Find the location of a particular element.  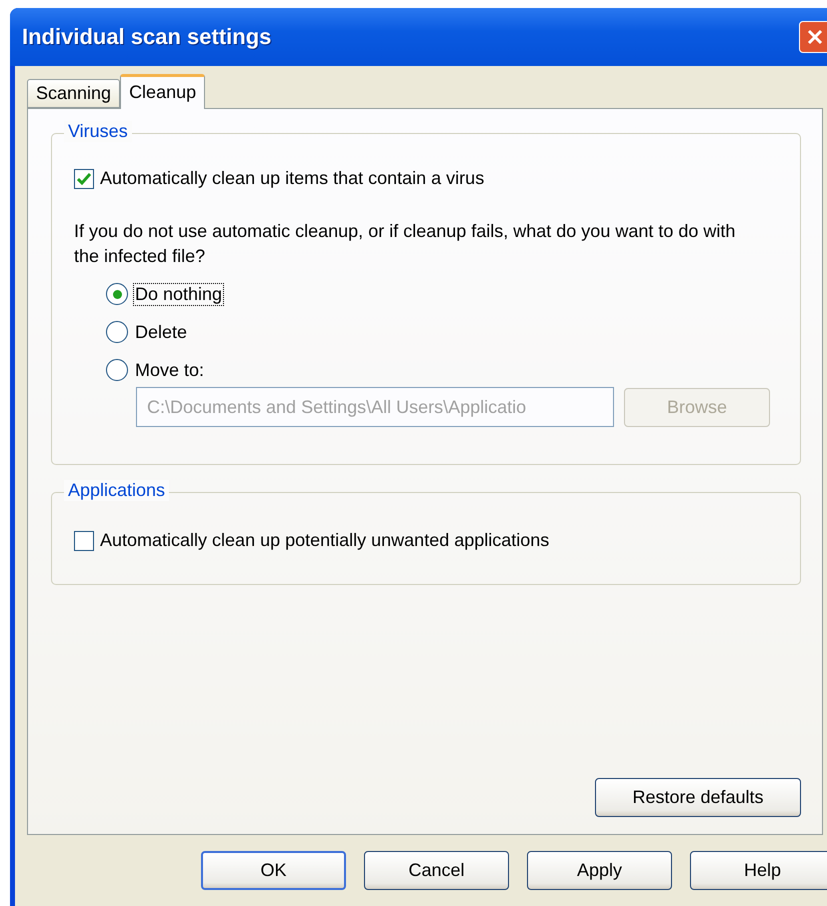

radio-label: Delete is located at coordinates (161, 332).